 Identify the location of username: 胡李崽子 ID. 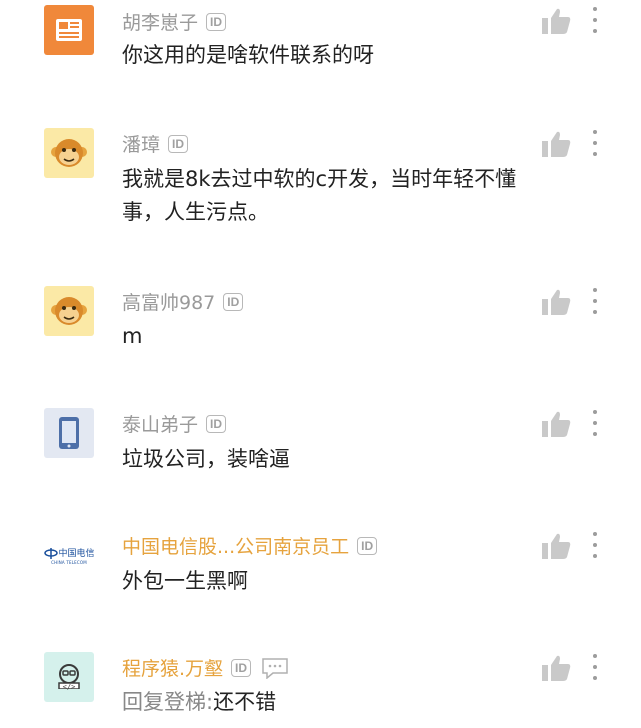
(174, 21).